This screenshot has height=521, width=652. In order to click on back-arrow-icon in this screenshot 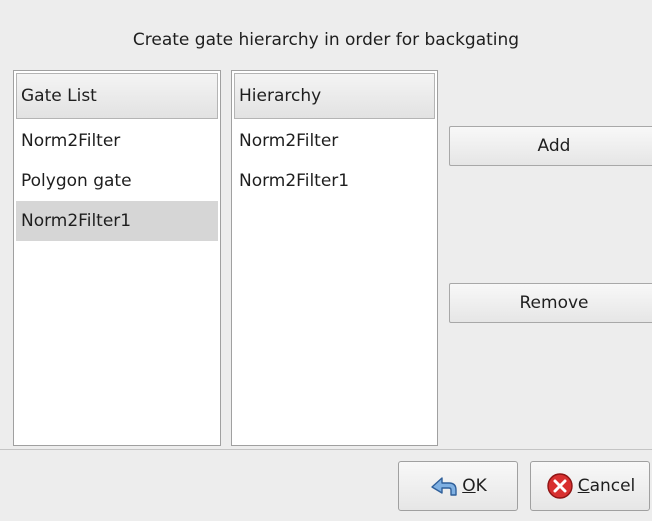, I will do `click(444, 486)`.